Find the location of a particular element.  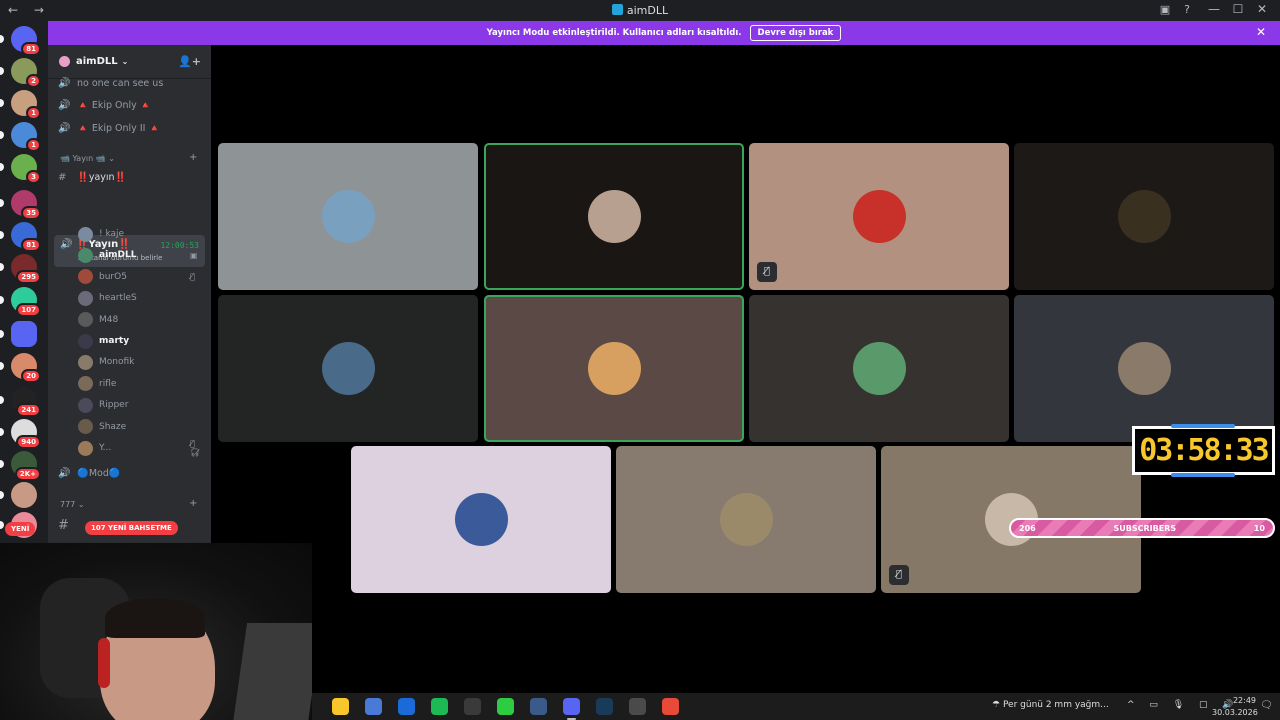

voice-member: Monofik is located at coordinates (106, 362).